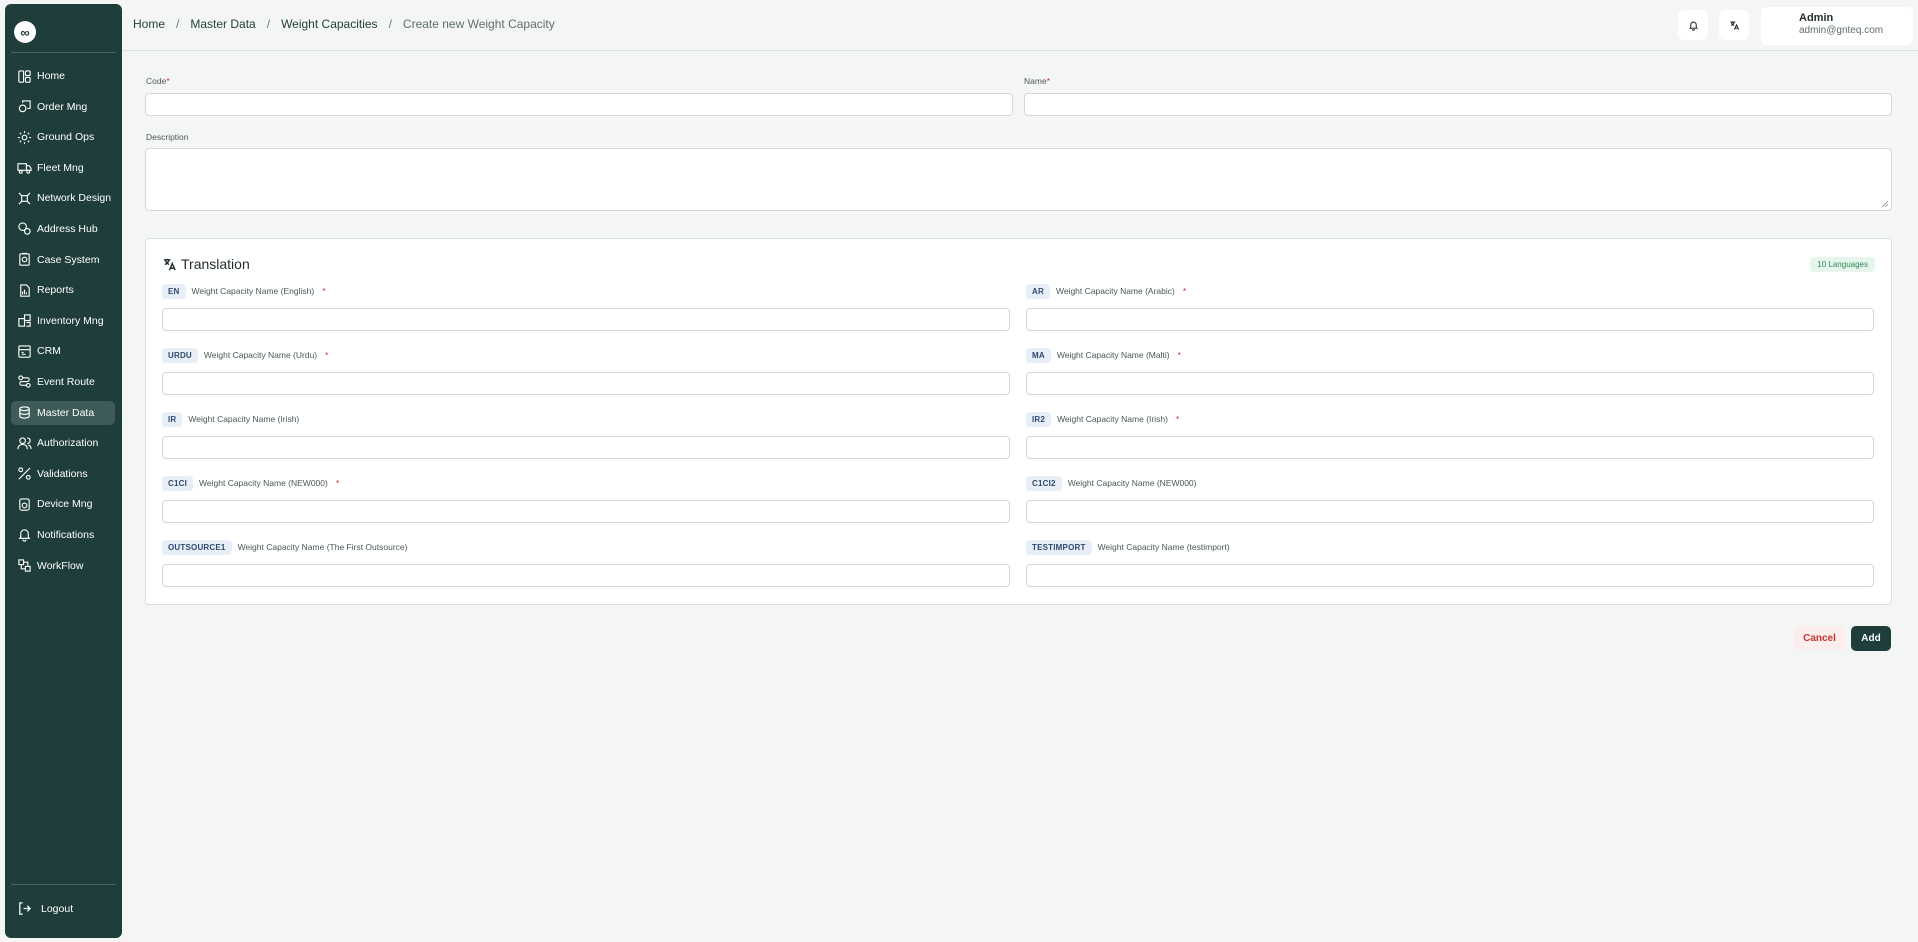 This screenshot has width=1918, height=942. Describe the element at coordinates (74, 198) in the screenshot. I see `sidebar-item-label: Network Design` at that location.